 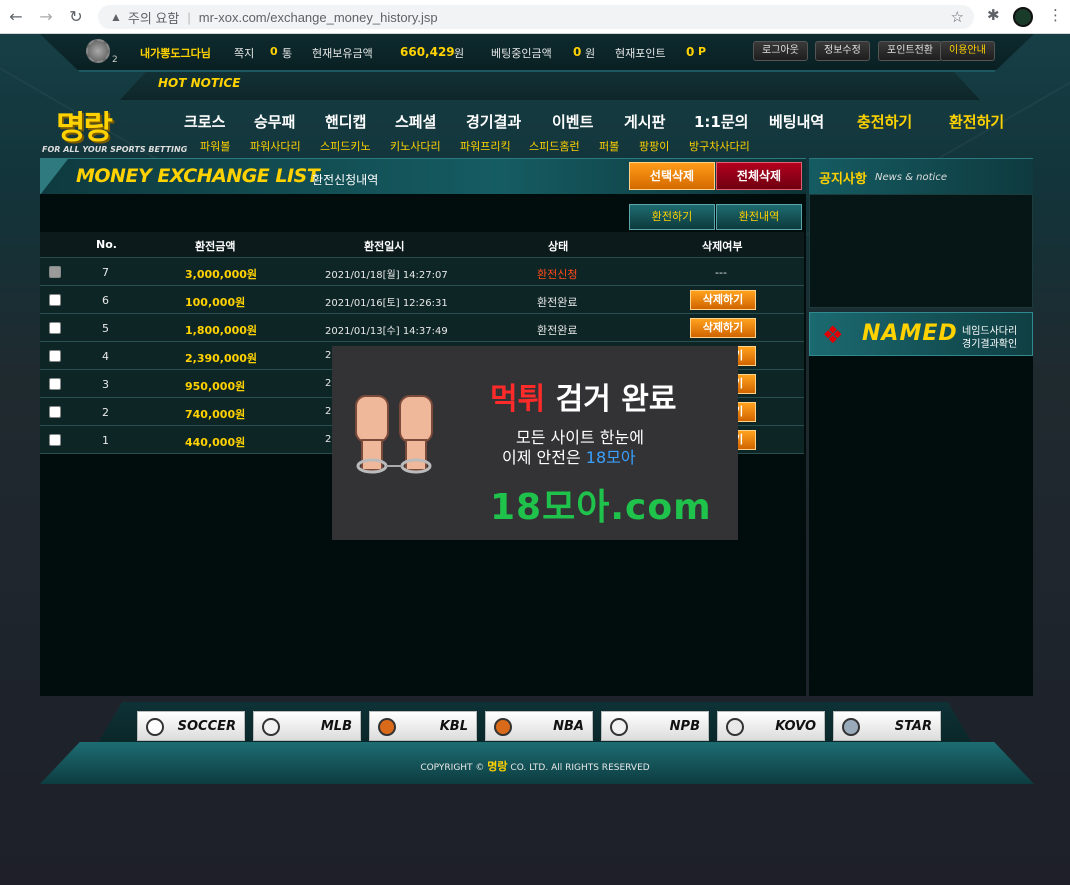 What do you see at coordinates (884, 121) in the screenshot?
I see `menu-deposit: 충전하기` at bounding box center [884, 121].